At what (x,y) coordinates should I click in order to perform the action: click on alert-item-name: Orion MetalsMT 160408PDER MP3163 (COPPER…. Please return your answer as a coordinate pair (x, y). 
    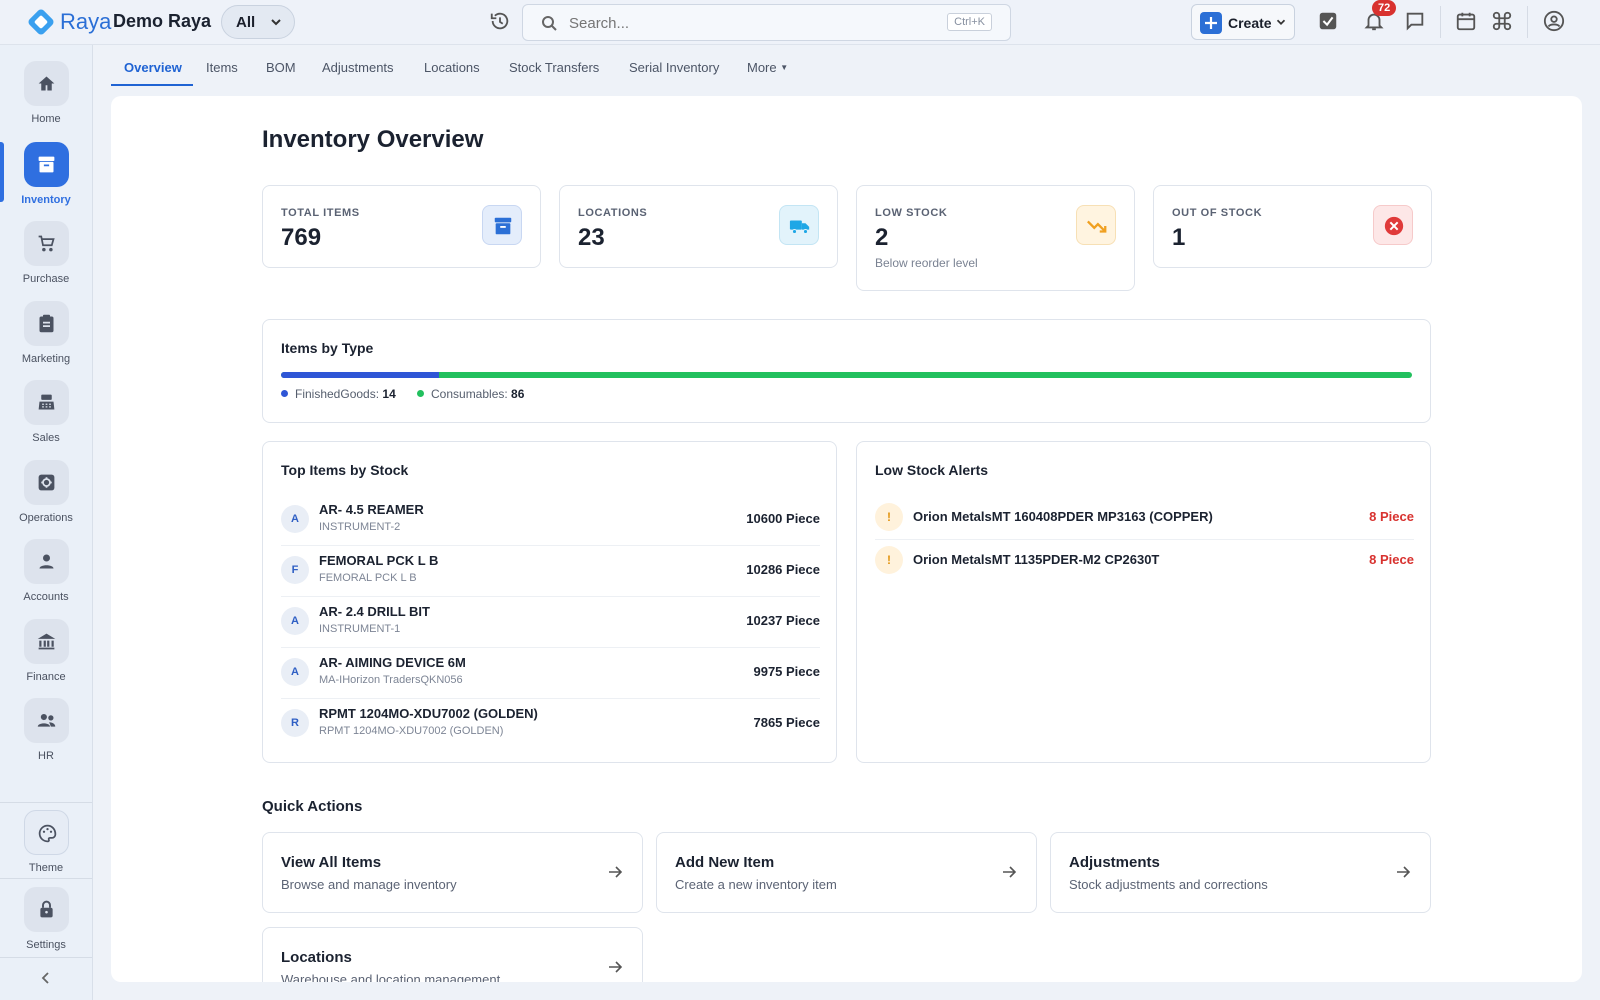
    Looking at the image, I should click on (1063, 516).